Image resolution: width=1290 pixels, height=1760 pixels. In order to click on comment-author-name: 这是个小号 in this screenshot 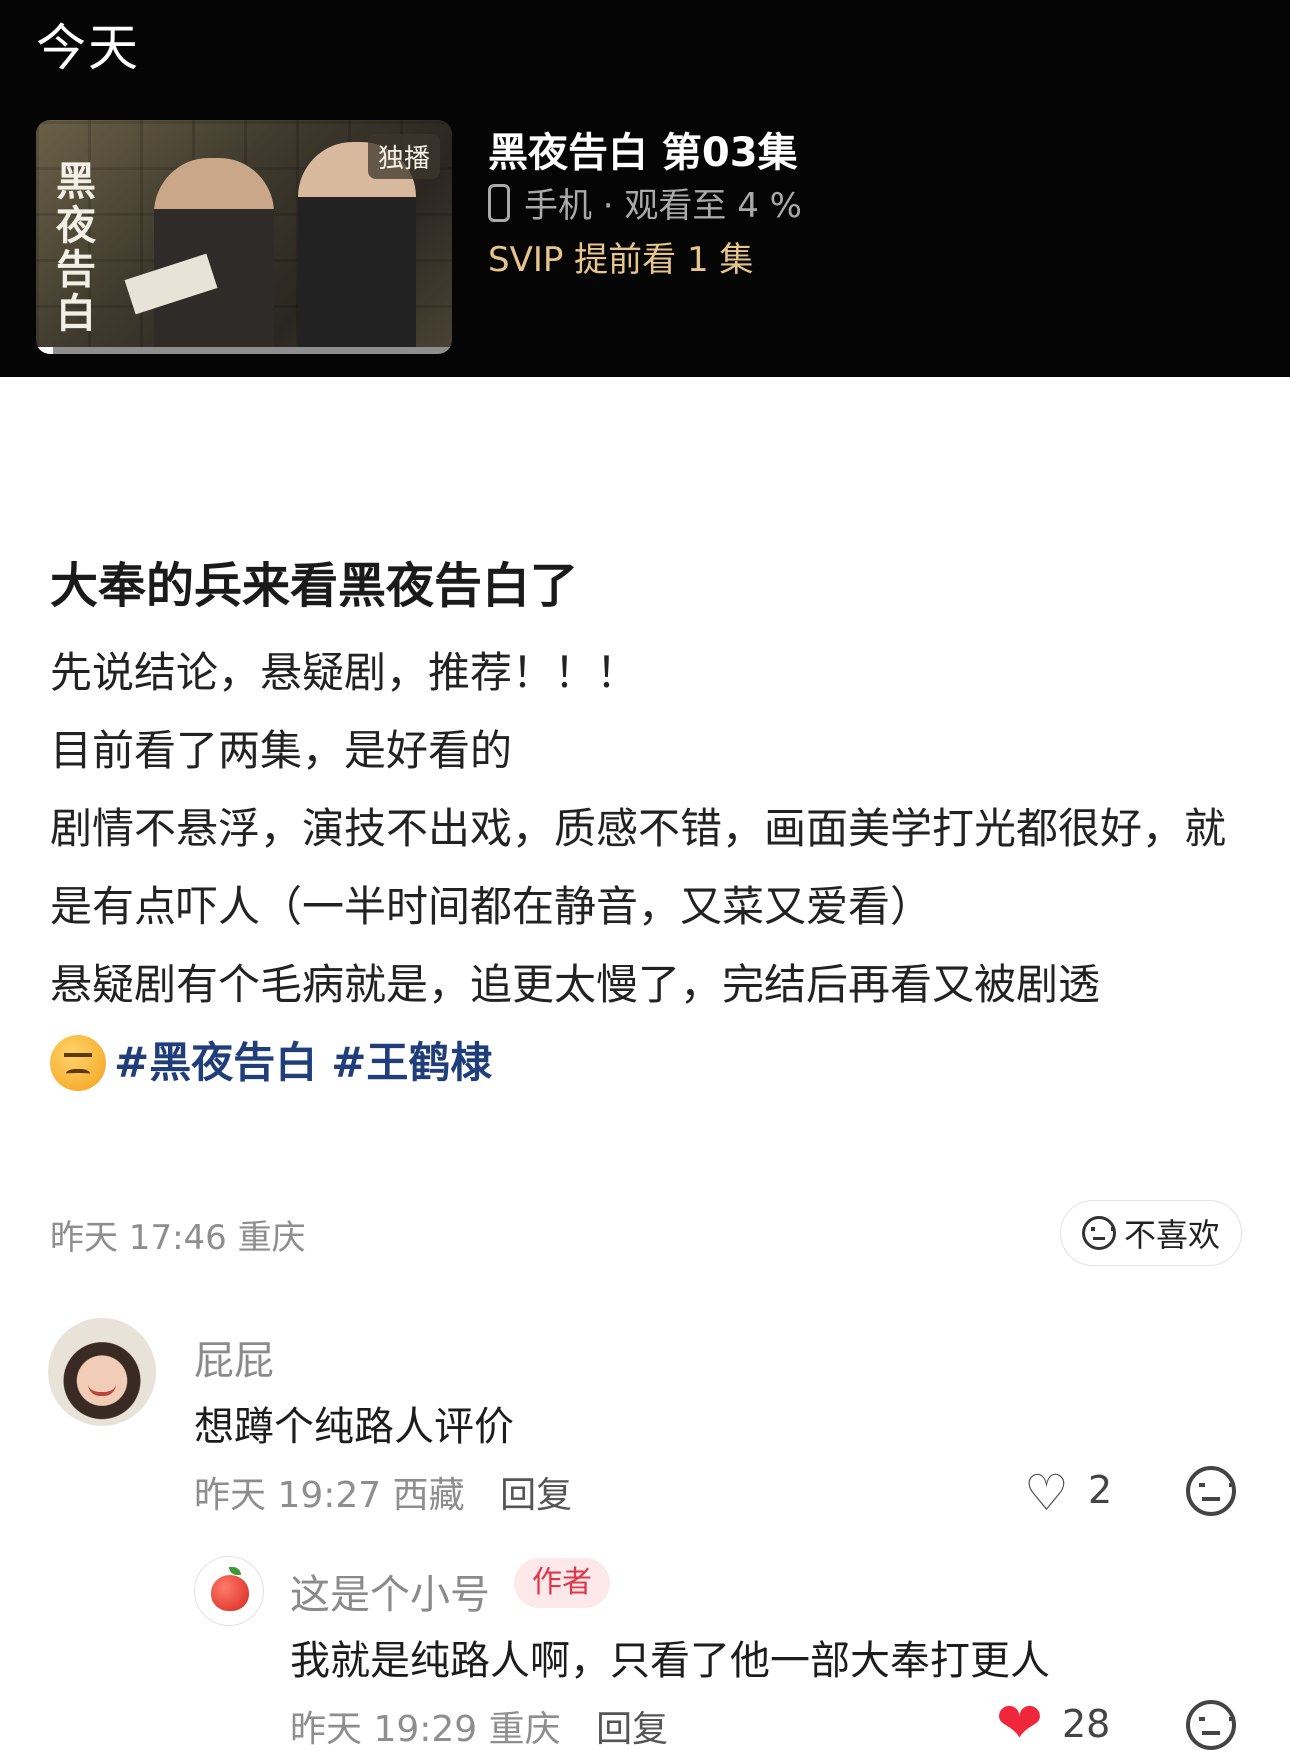, I will do `click(390, 1591)`.